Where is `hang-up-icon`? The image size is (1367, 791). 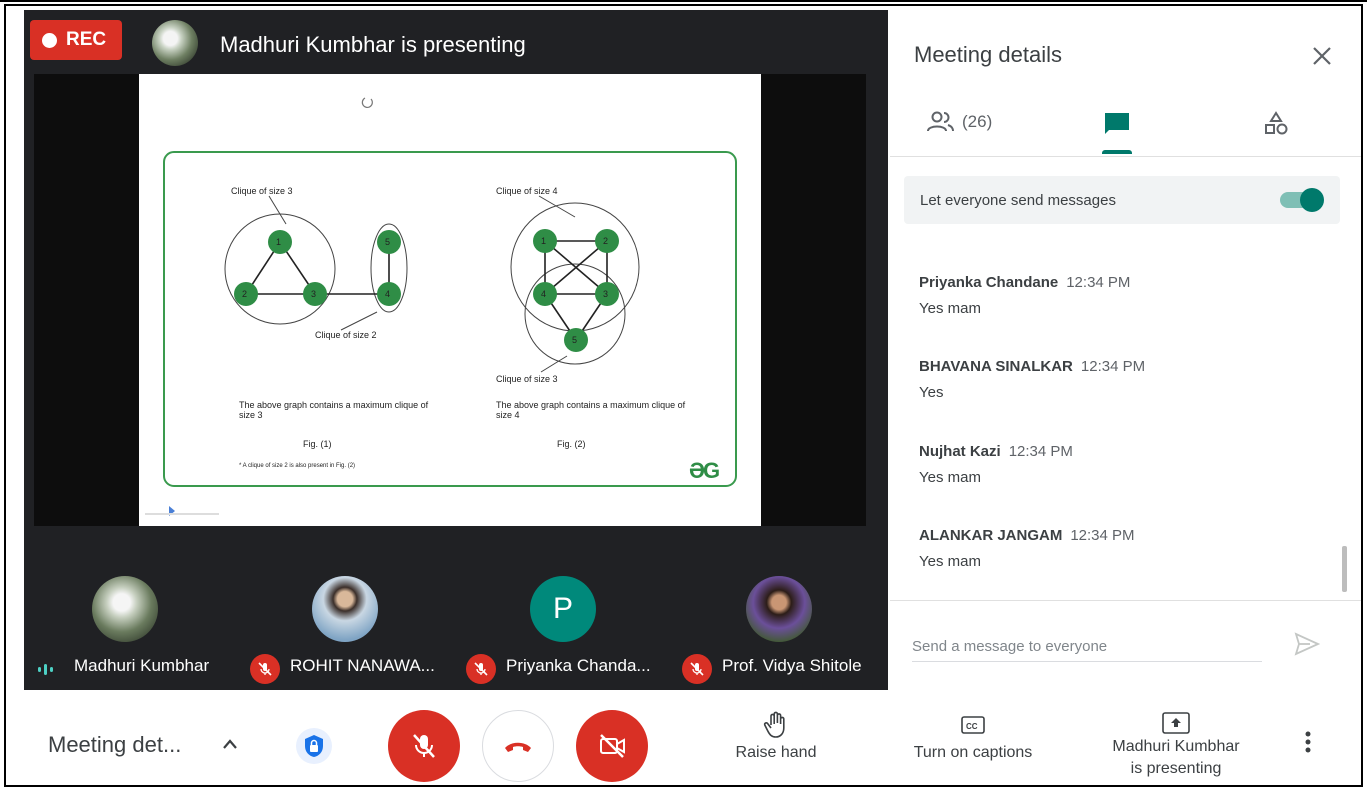
hang-up-icon is located at coordinates (518, 747).